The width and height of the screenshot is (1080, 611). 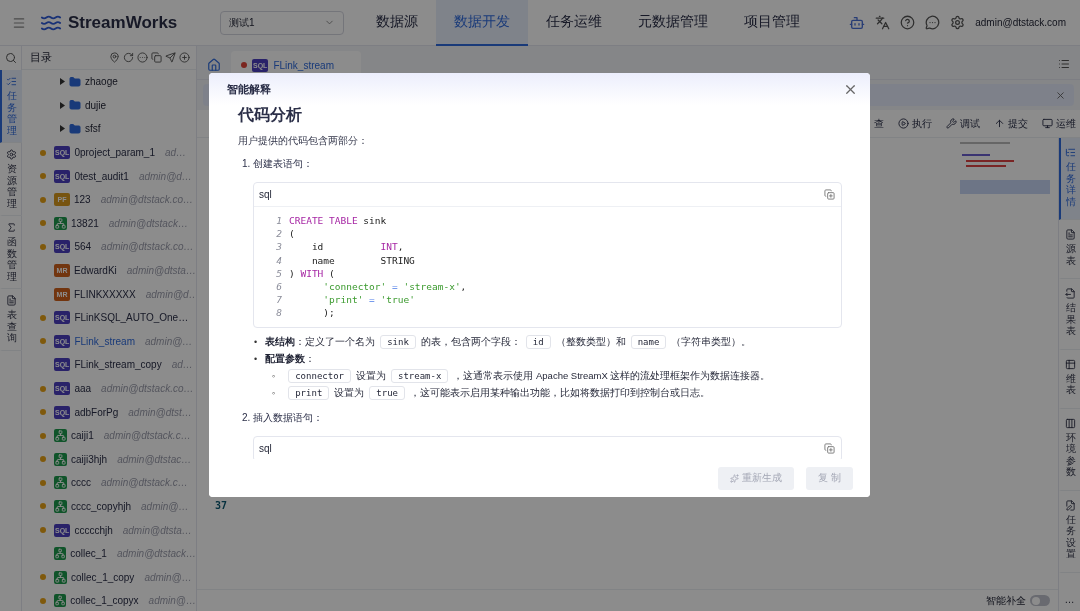 What do you see at coordinates (1005, 169) in the screenshot?
I see `minimap` at bounding box center [1005, 169].